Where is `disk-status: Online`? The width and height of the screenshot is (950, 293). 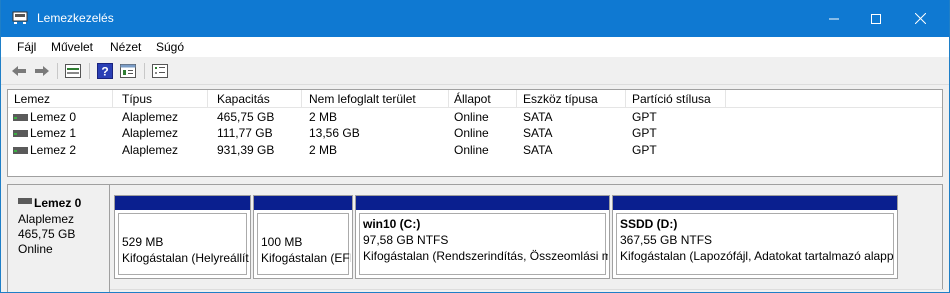
disk-status: Online is located at coordinates (35, 249).